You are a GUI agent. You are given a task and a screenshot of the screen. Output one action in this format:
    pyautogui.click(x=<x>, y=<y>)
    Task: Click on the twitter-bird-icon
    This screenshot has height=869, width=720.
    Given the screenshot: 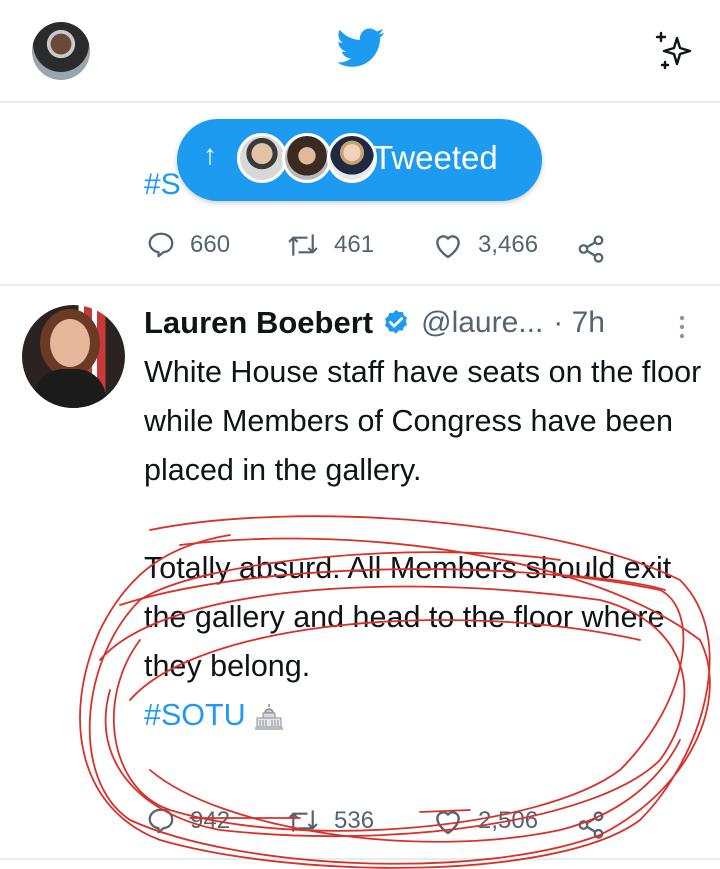 What is the action you would take?
    pyautogui.click(x=361, y=48)
    